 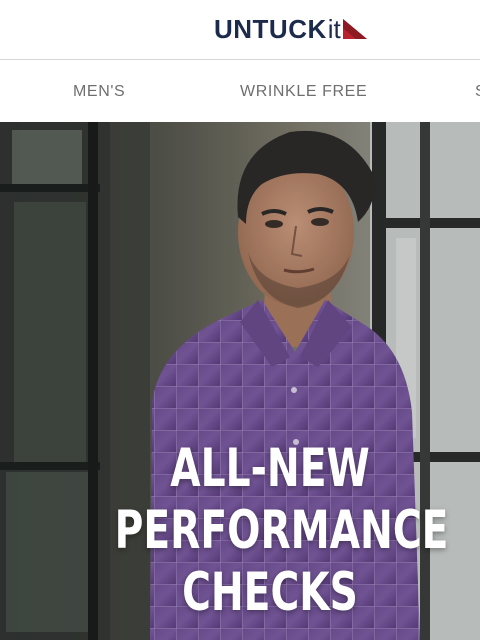 What do you see at coordinates (303, 92) in the screenshot?
I see `nav-item-wrinkle-free: WRINKLE FREE` at bounding box center [303, 92].